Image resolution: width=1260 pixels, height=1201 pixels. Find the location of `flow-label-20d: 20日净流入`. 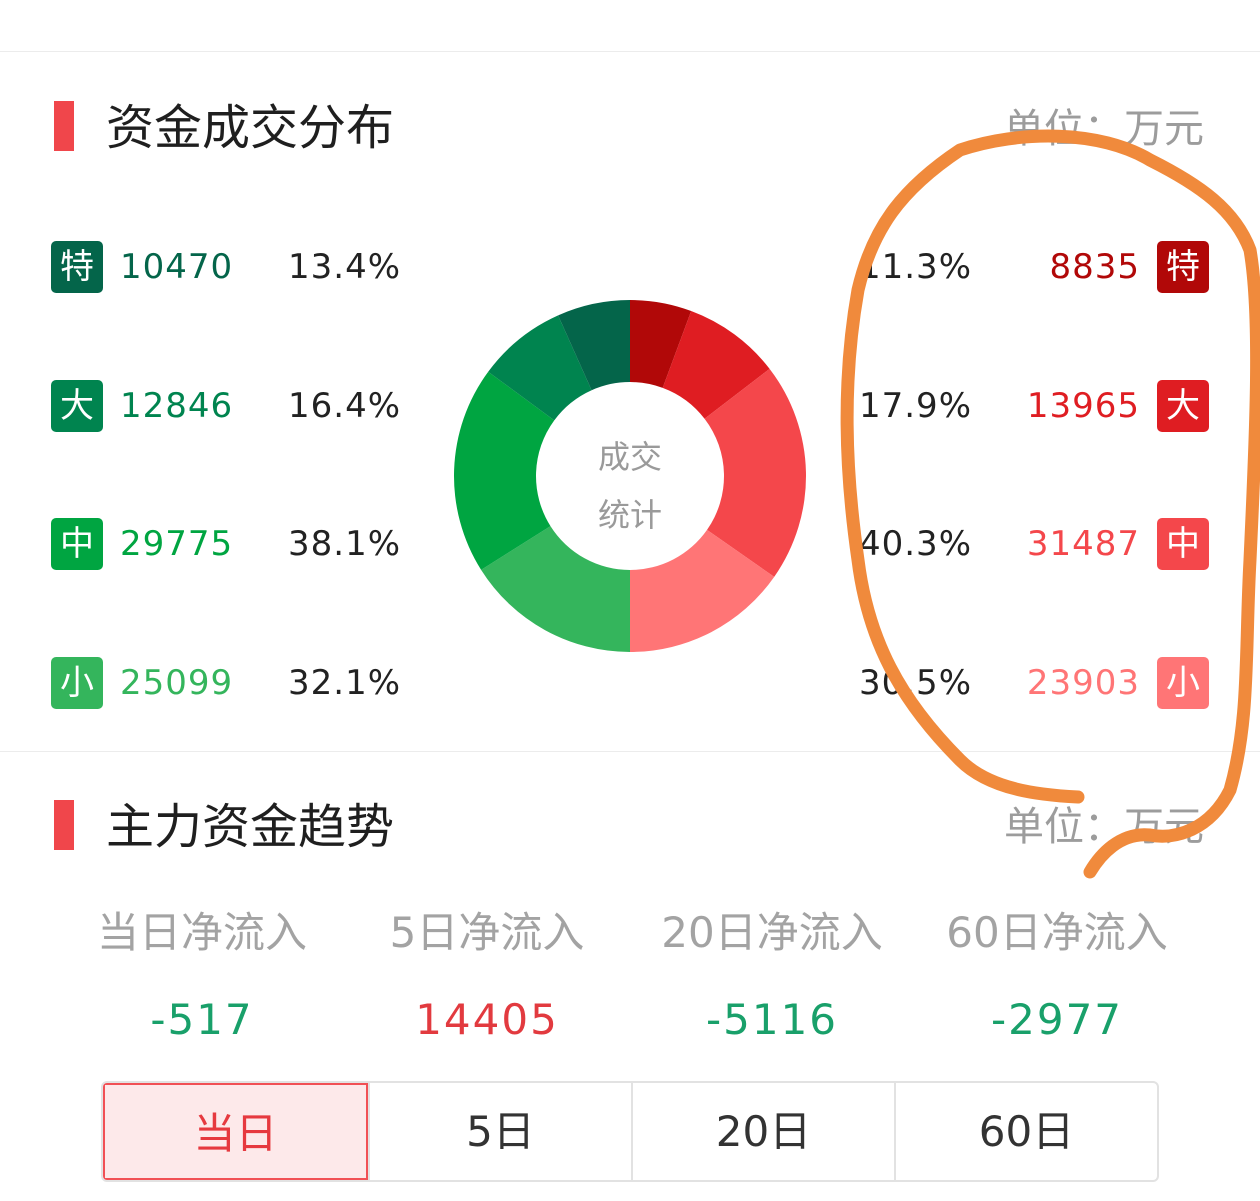

flow-label-20d: 20日净流入 is located at coordinates (772, 932).